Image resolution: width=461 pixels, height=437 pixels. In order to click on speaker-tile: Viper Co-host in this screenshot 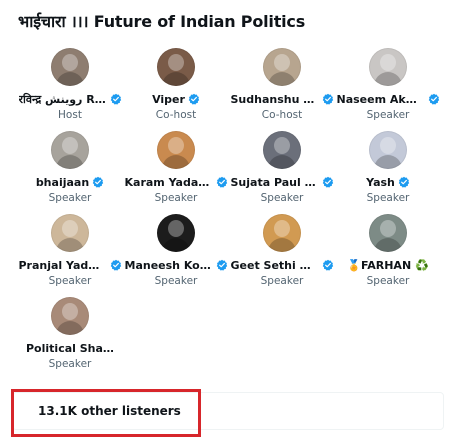, I will do `click(176, 89)`.